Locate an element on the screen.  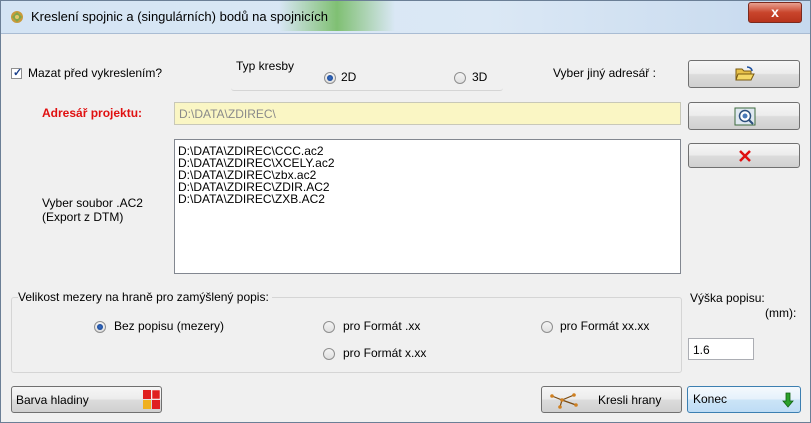
radio-2d-label: 2D is located at coordinates (348, 77).